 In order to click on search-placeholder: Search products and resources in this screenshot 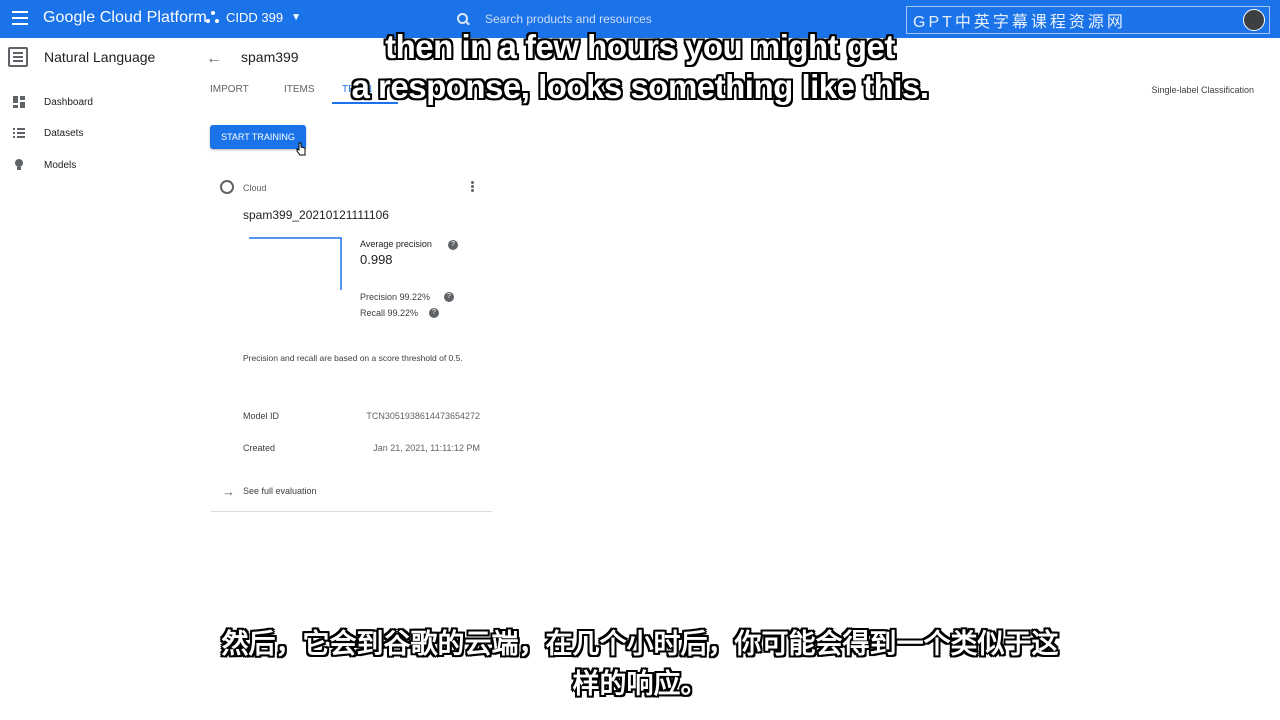, I will do `click(568, 19)`.